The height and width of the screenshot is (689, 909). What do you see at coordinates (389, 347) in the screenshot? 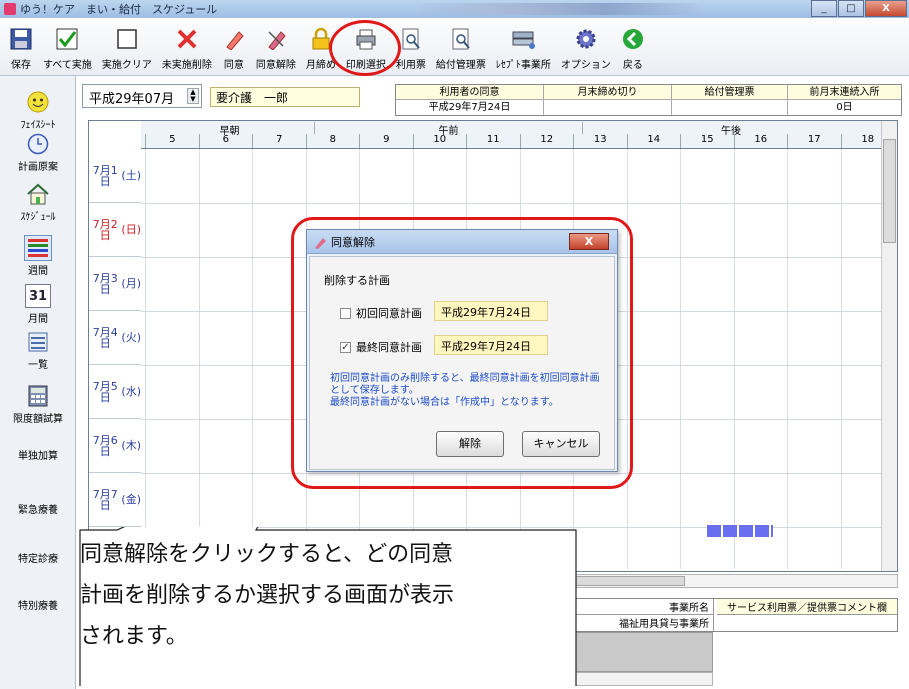
I see `final-consent-label: 最終同意計画` at bounding box center [389, 347].